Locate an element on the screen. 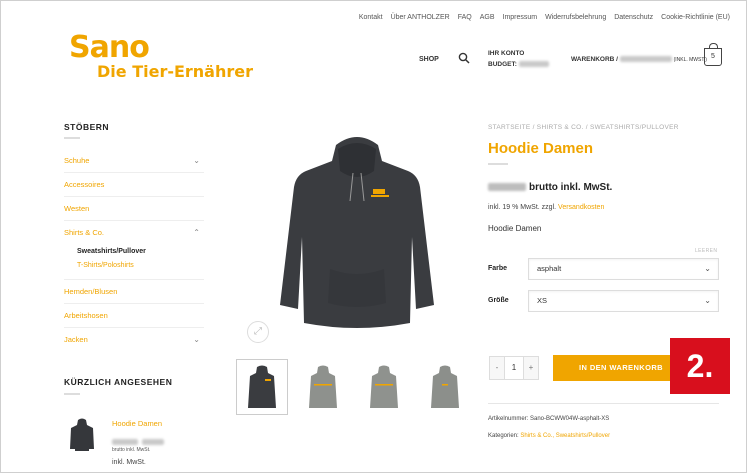 This screenshot has height=473, width=747. shipping-link: Versandkosten is located at coordinates (581, 207).